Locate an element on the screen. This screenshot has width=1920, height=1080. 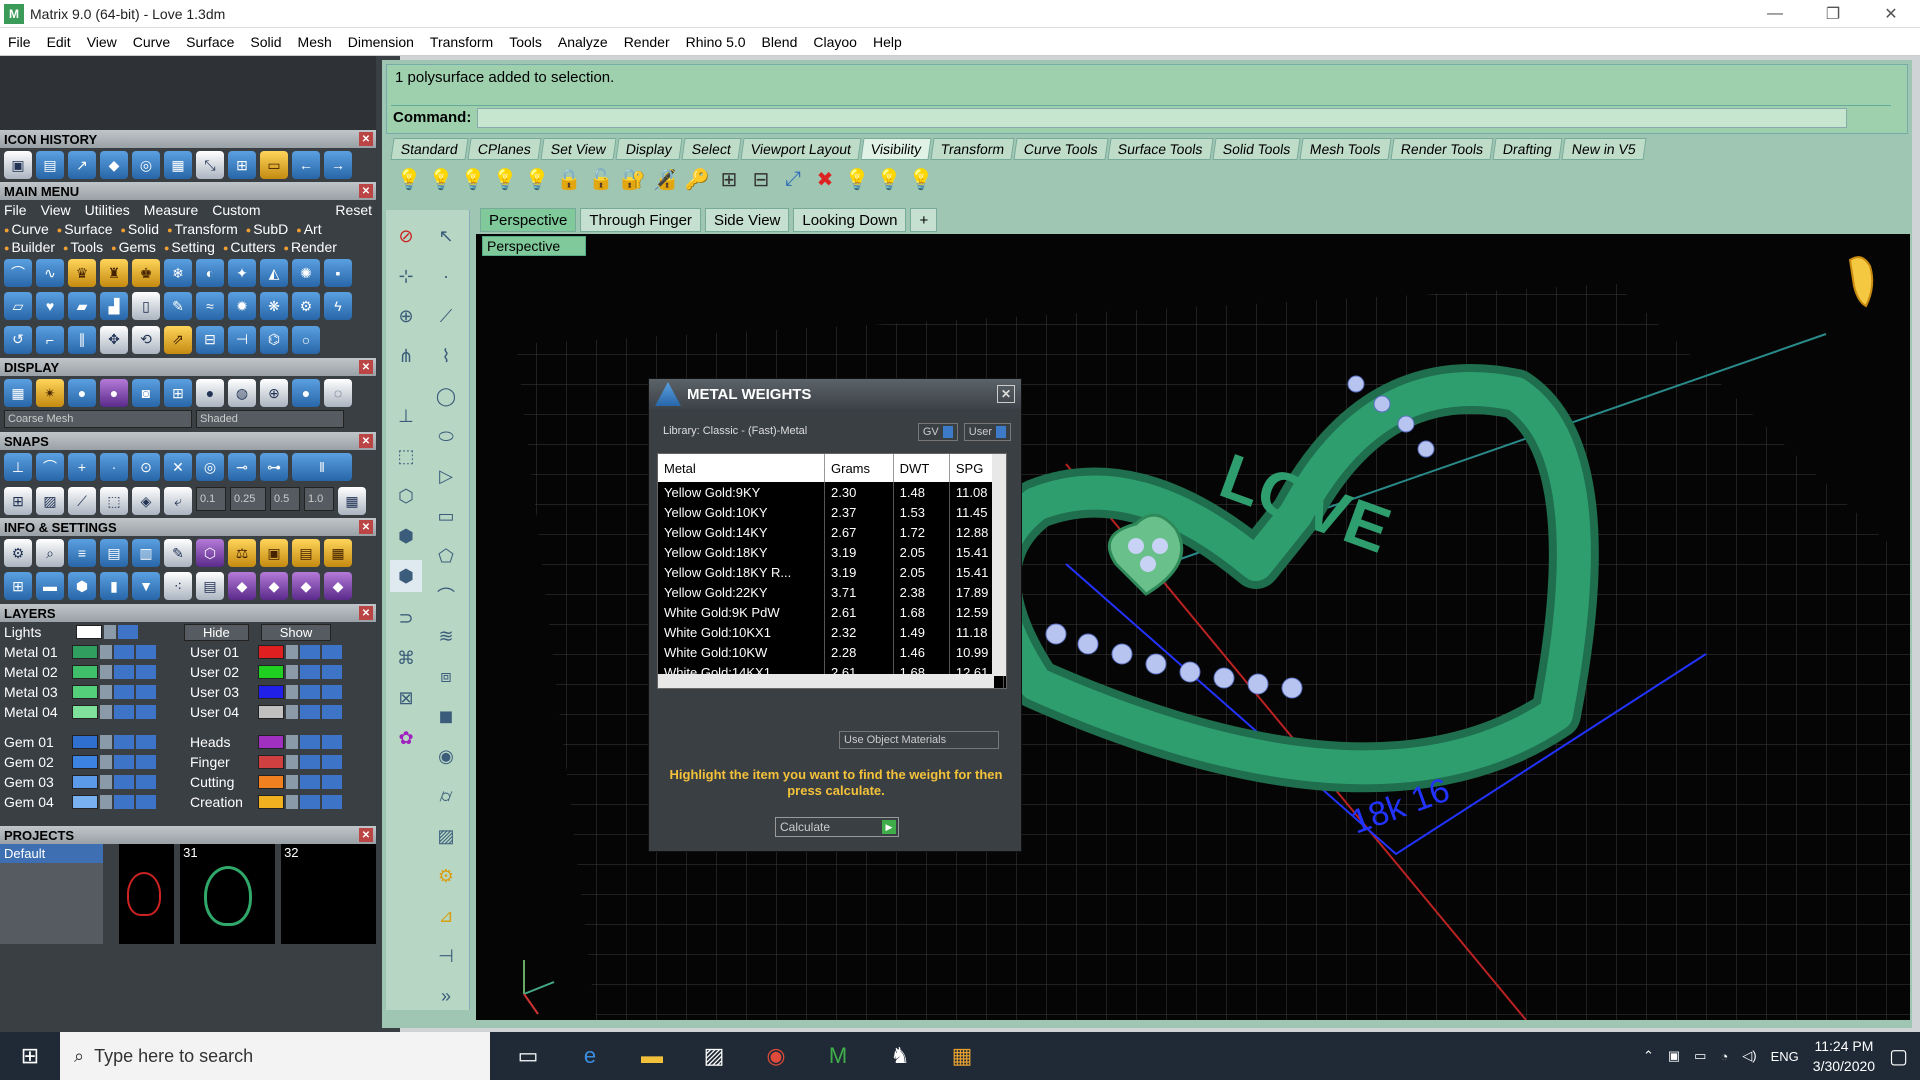
box-icon: ⬚ is located at coordinates (406, 456).